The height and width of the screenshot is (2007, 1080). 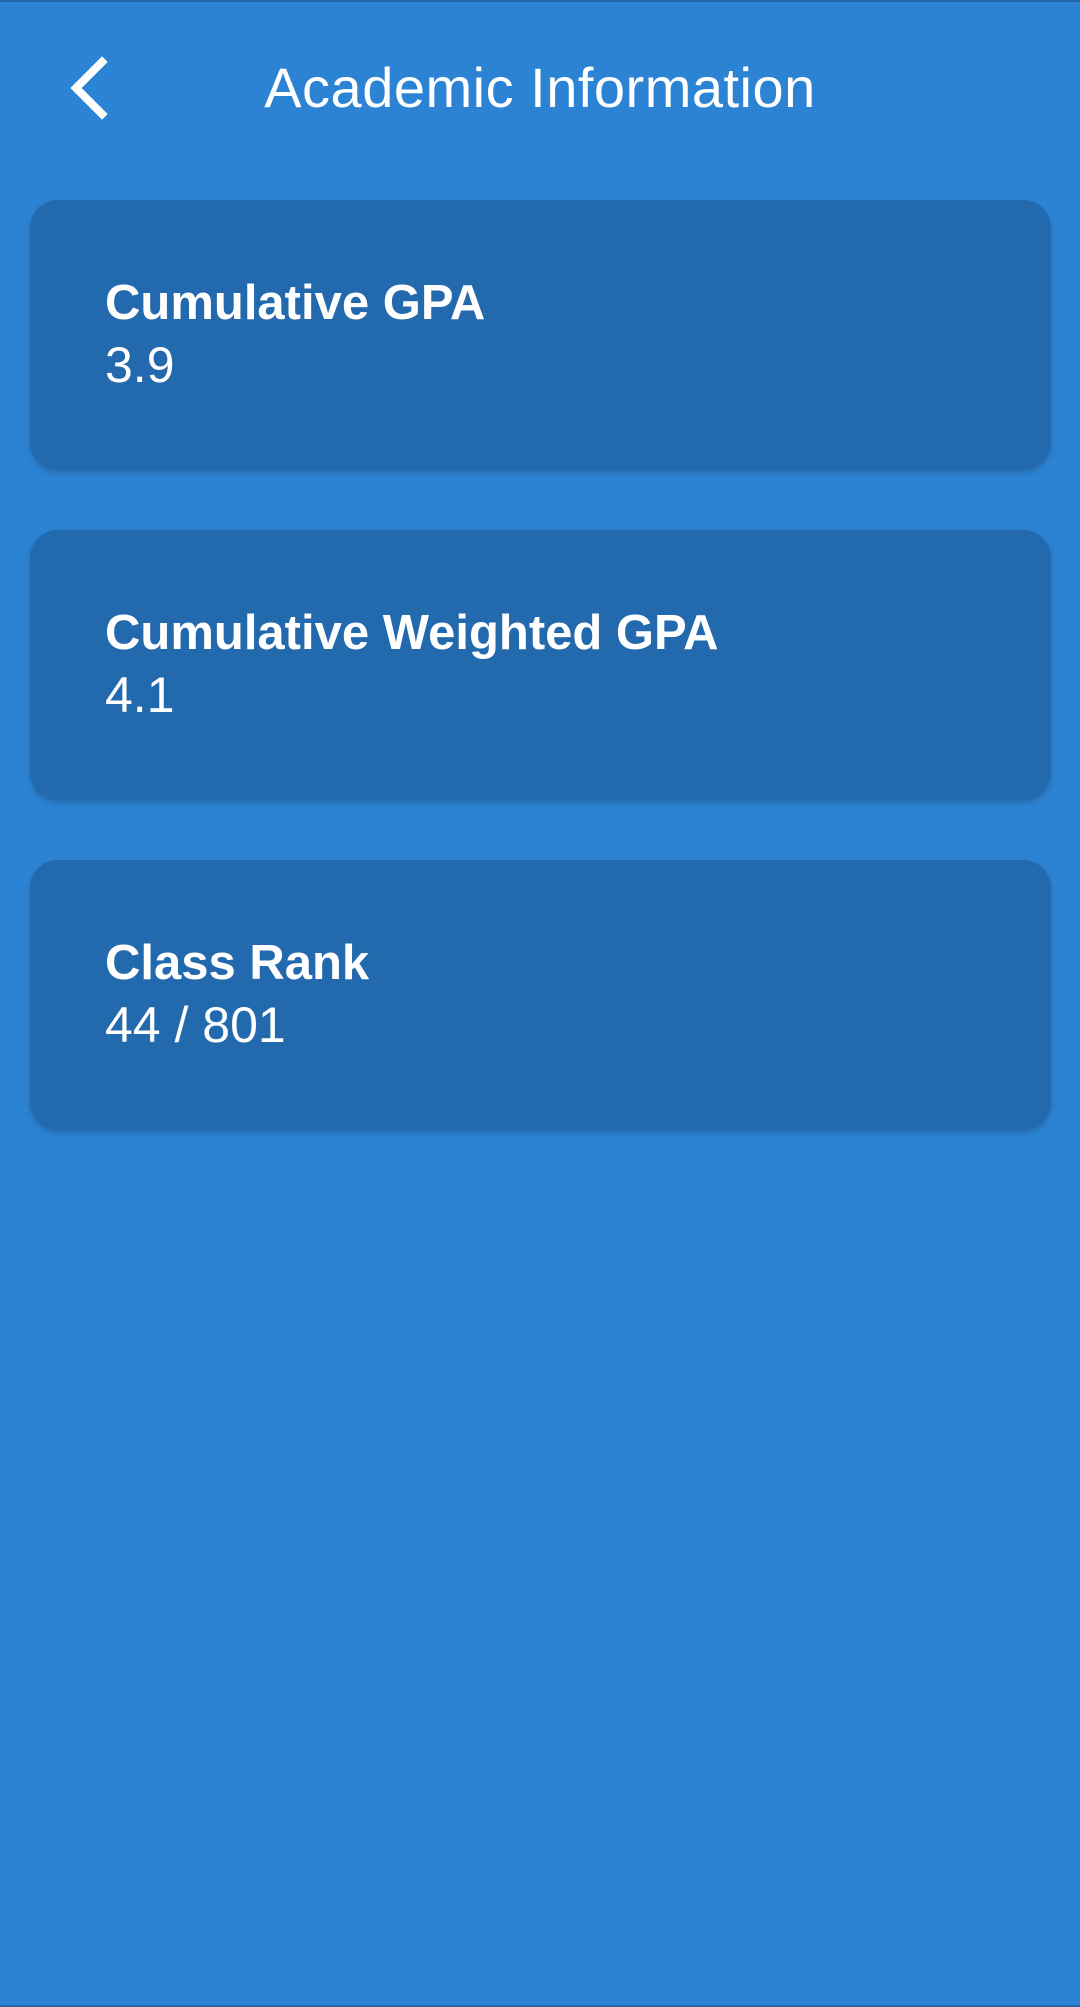 I want to click on weighted-gpa-label: Cumulative Weighted GPA, so click(x=412, y=633).